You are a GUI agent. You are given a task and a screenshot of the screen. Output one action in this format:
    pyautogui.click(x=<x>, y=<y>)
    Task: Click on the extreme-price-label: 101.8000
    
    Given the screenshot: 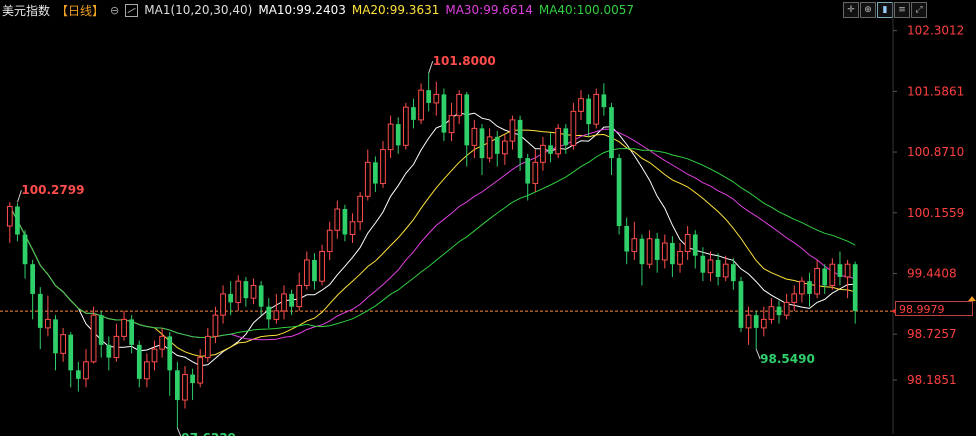 What is the action you would take?
    pyautogui.click(x=464, y=61)
    